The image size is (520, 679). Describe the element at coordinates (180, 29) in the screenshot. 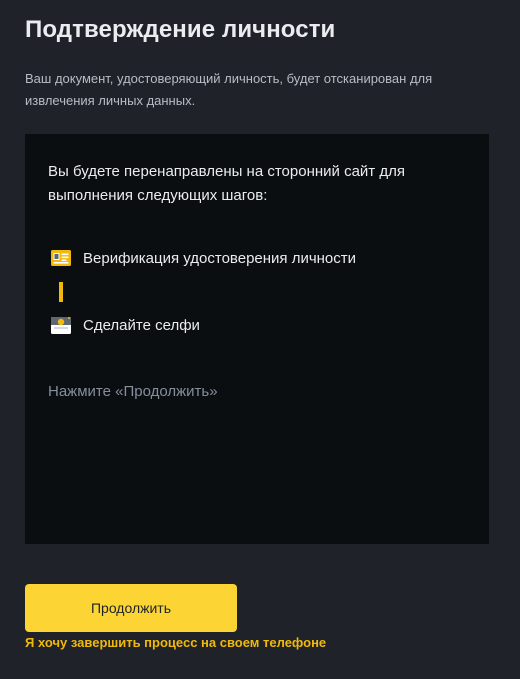

I see `page-title: Подтверждение личности` at that location.